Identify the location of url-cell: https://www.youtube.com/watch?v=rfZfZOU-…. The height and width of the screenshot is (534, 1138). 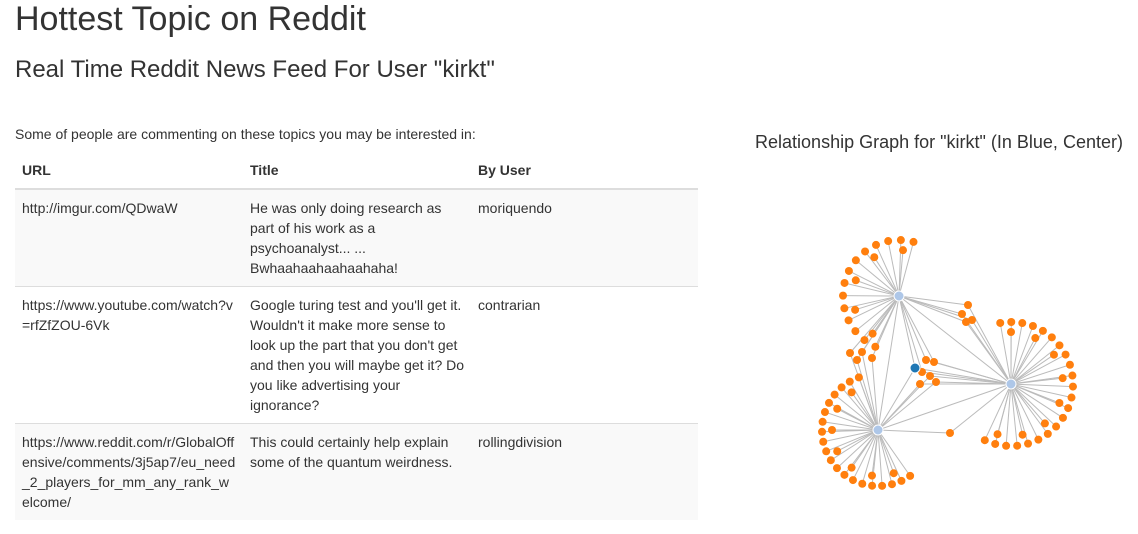
(129, 355).